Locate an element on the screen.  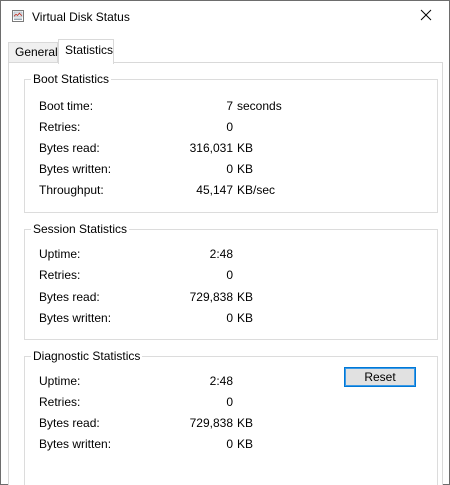
diag-bytes-read-unit: KB is located at coordinates (245, 423).